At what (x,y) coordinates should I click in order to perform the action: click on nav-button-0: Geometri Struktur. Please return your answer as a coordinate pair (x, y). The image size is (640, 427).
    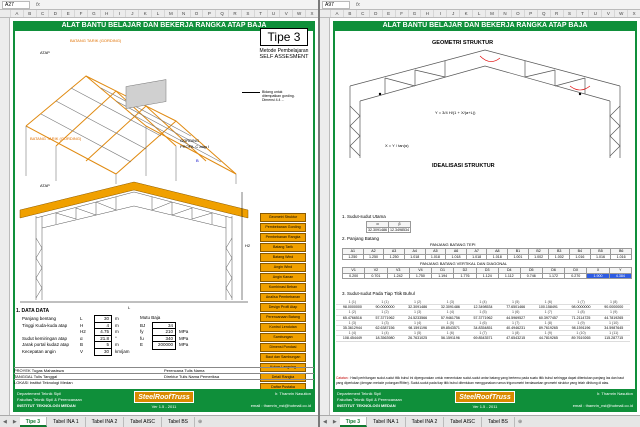
    Looking at the image, I should click on (283, 217).